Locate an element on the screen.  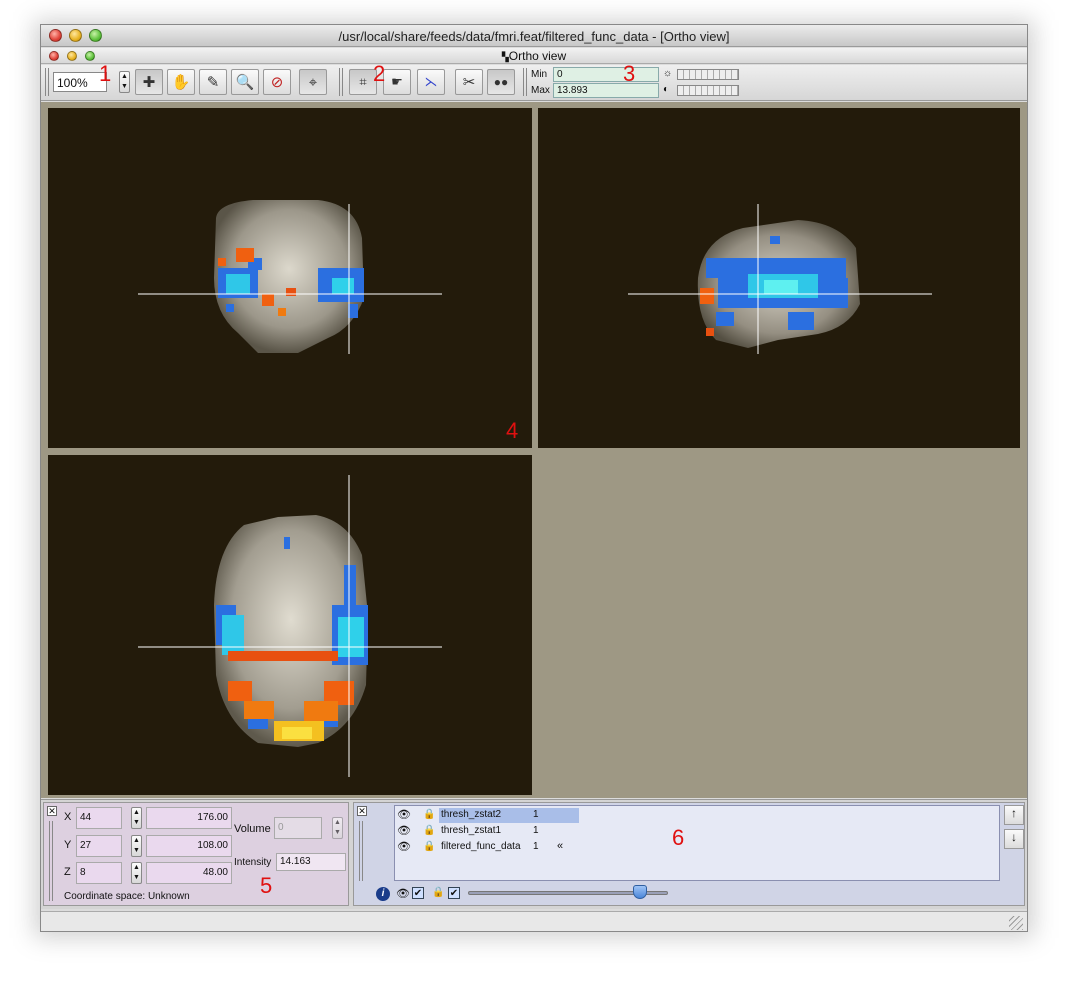
annotation-5: 5 is located at coordinates (266, 885).